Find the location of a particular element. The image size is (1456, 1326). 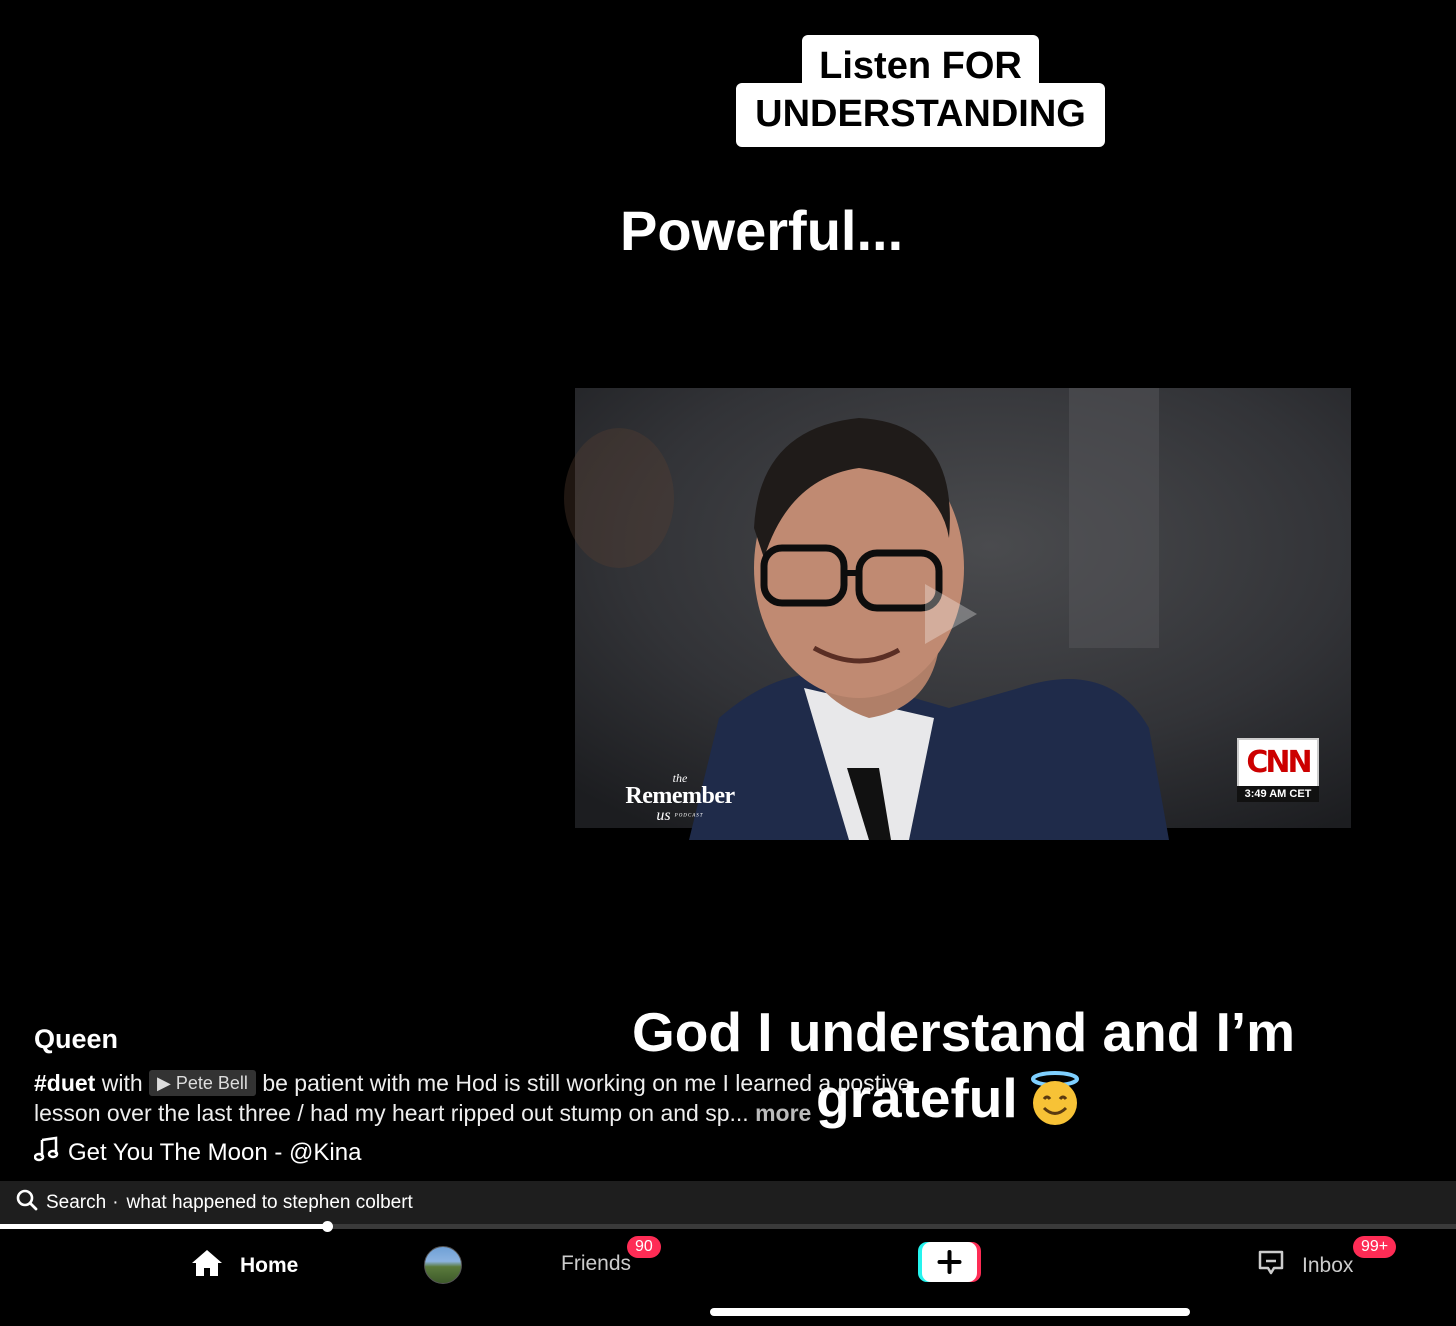

video-progress-fill is located at coordinates (164, 1226).